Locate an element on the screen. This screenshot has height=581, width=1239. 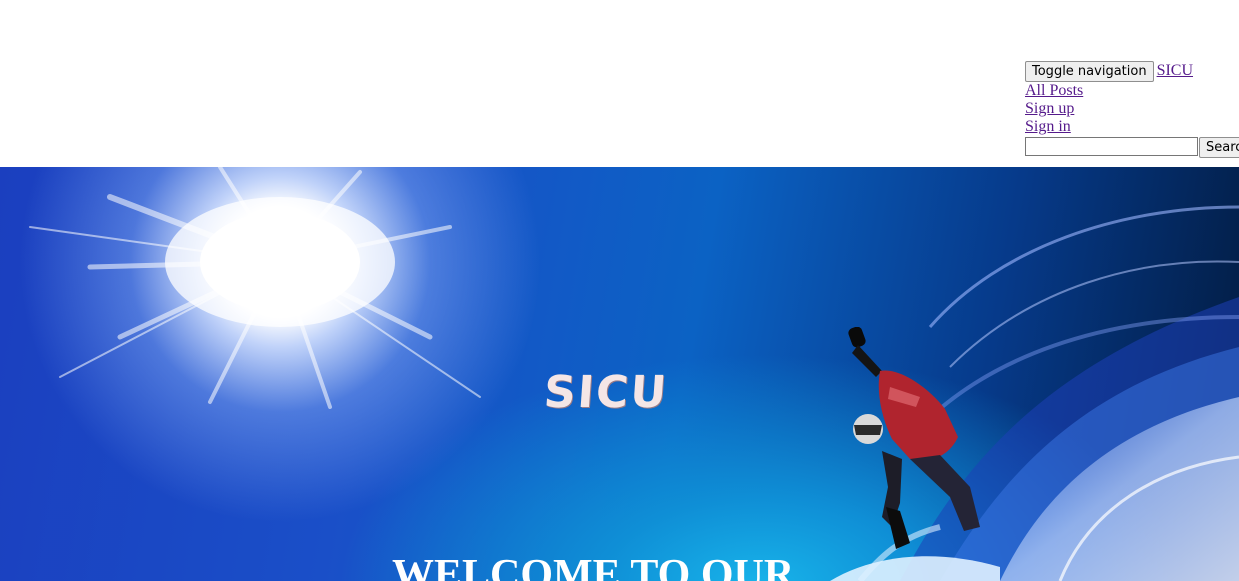
search-input is located at coordinates (1111, 146).